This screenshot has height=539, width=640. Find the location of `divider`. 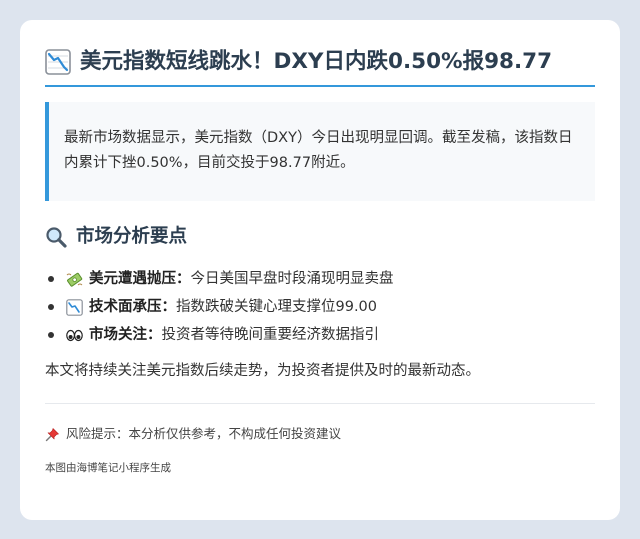

divider is located at coordinates (320, 403).